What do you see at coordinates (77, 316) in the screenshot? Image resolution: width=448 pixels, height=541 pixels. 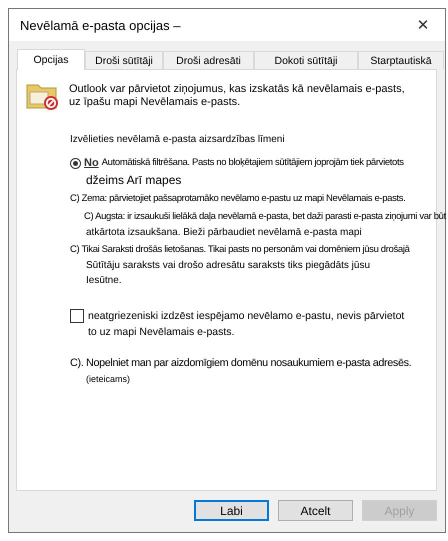 I see `checkbox` at bounding box center [77, 316].